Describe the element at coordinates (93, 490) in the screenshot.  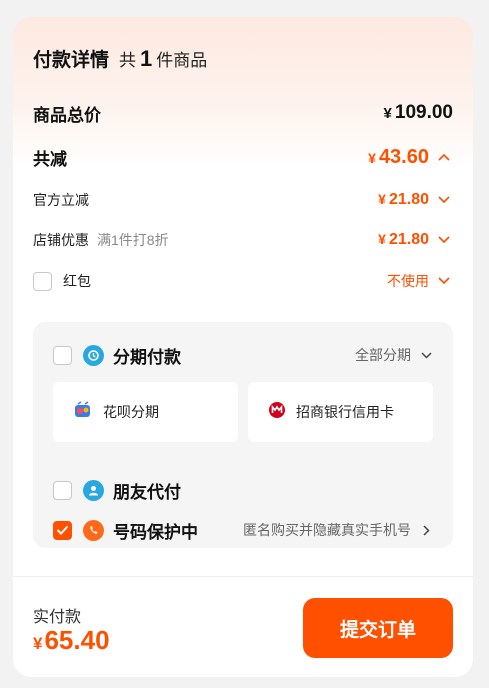
I see `friend-pay-icon` at that location.